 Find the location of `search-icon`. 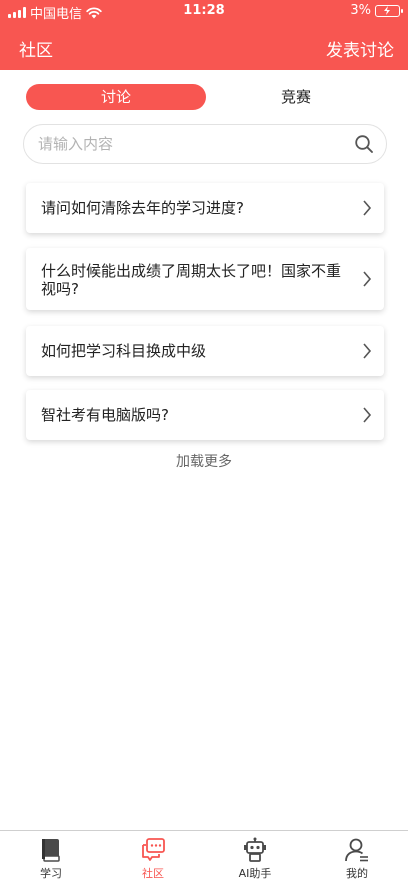

search-icon is located at coordinates (364, 144).